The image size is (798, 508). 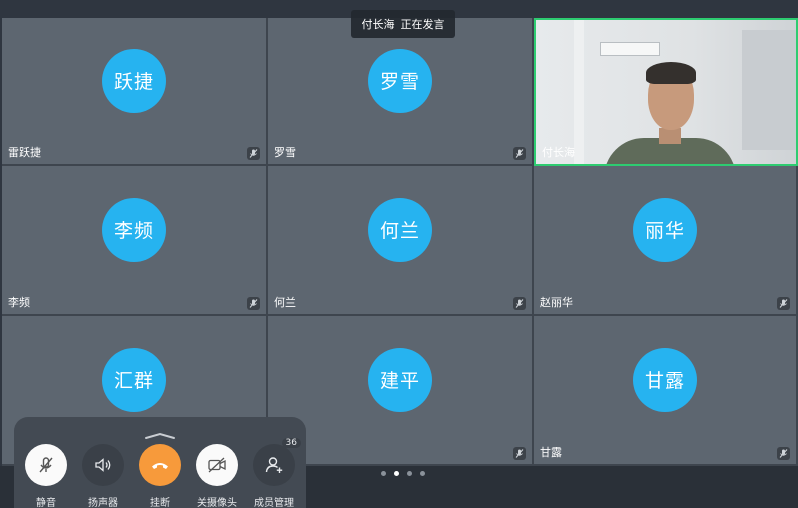 I want to click on speaker-control: 扬声器, so click(x=103, y=476).